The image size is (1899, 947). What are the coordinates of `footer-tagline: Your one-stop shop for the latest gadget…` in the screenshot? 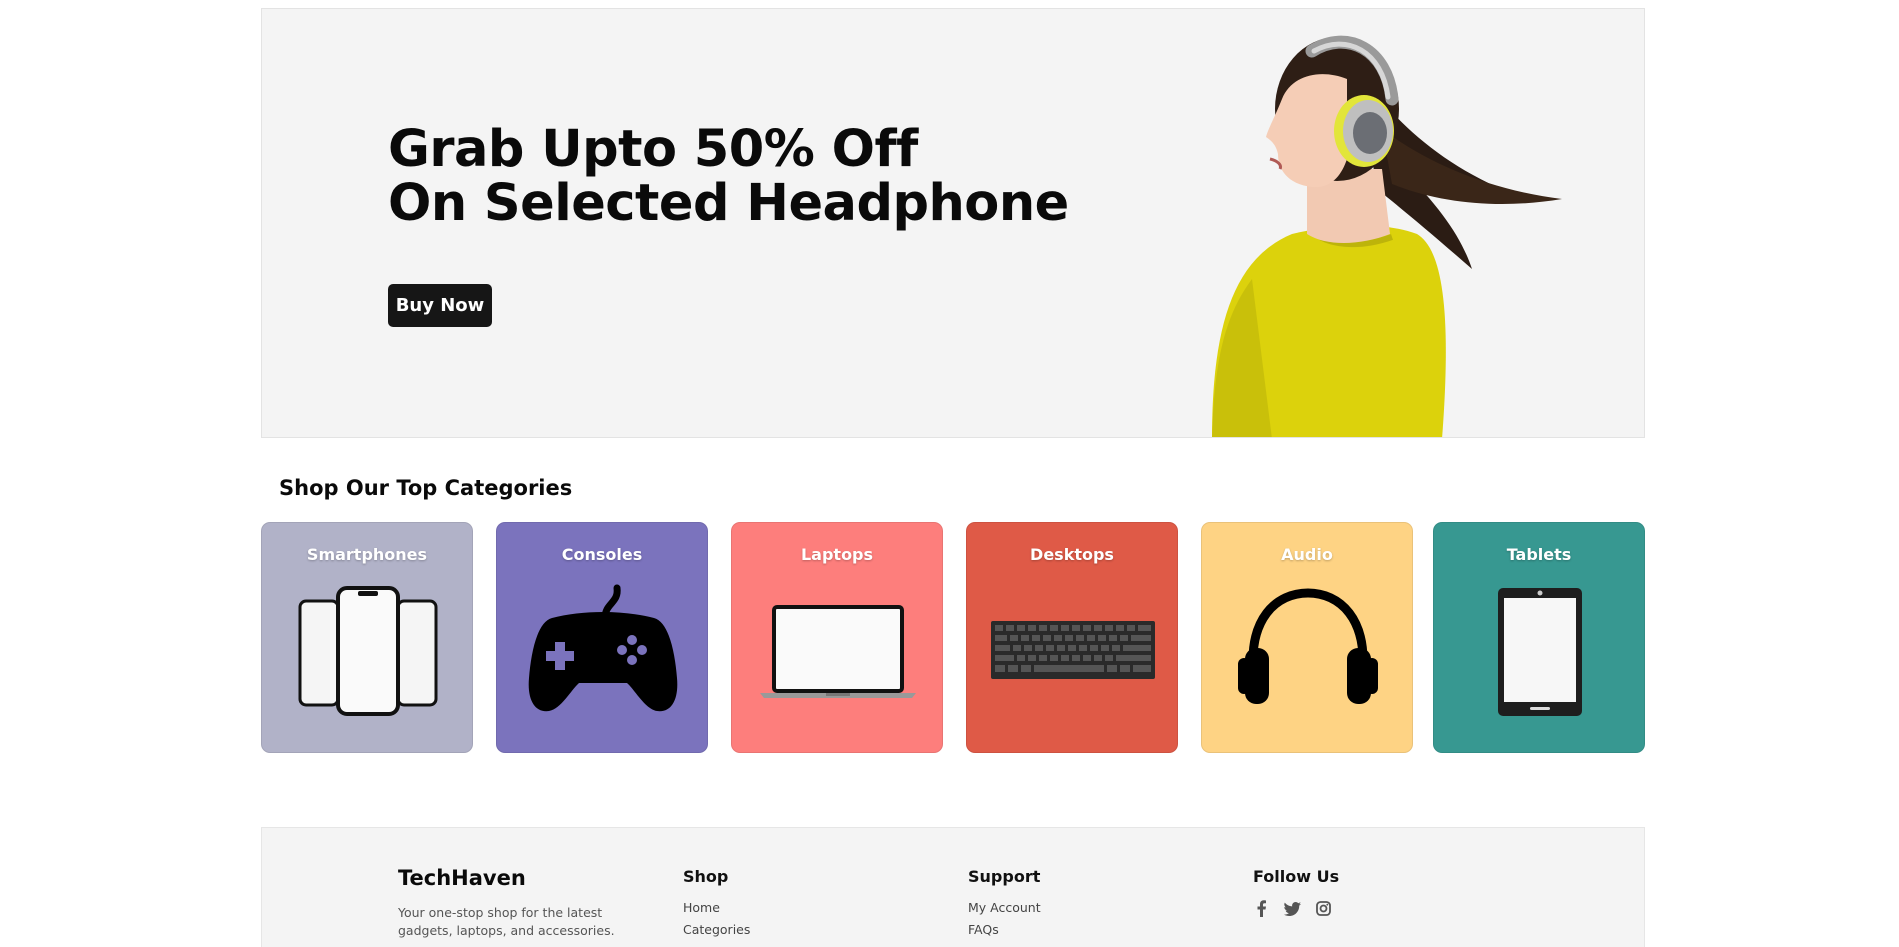 It's located at (506, 921).